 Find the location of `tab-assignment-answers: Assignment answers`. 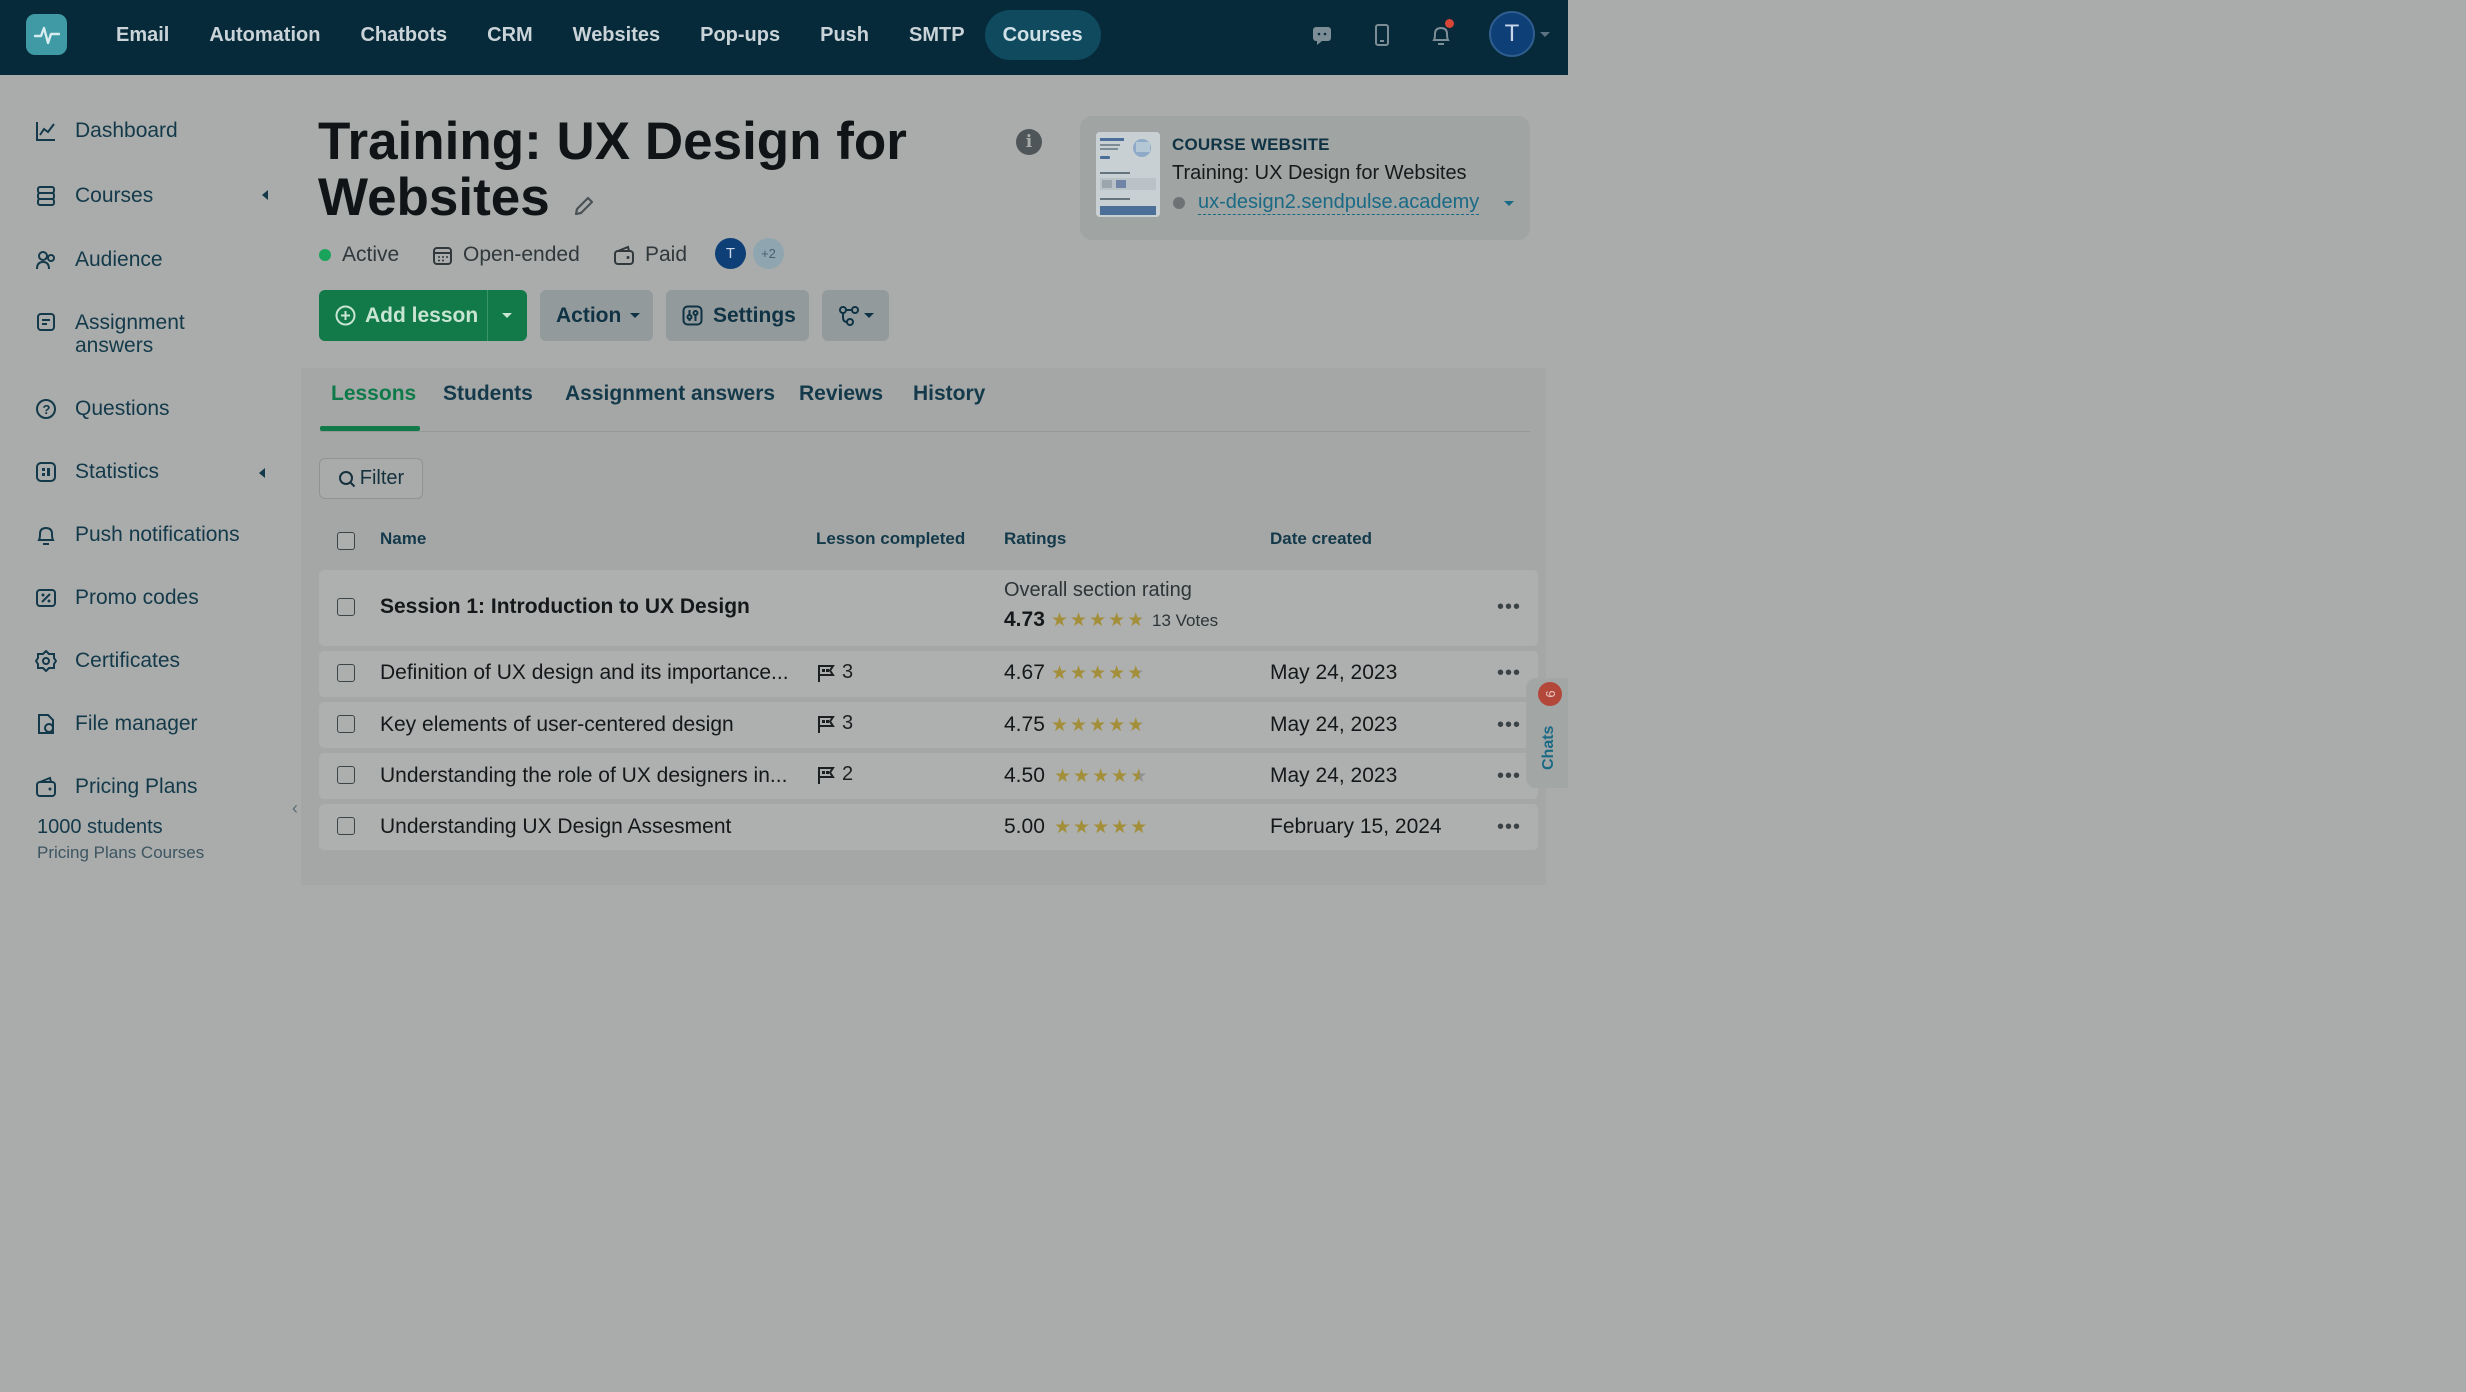

tab-assignment-answers: Assignment answers is located at coordinates (670, 394).